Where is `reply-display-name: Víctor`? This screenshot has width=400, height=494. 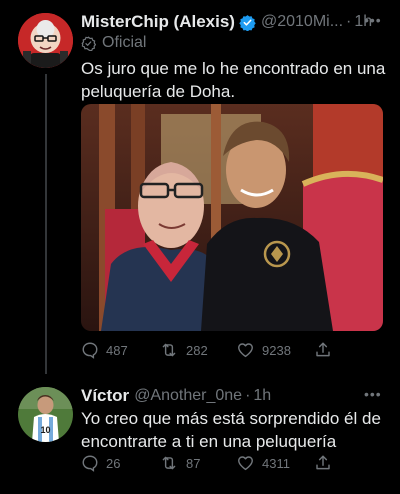 reply-display-name: Víctor is located at coordinates (105, 396).